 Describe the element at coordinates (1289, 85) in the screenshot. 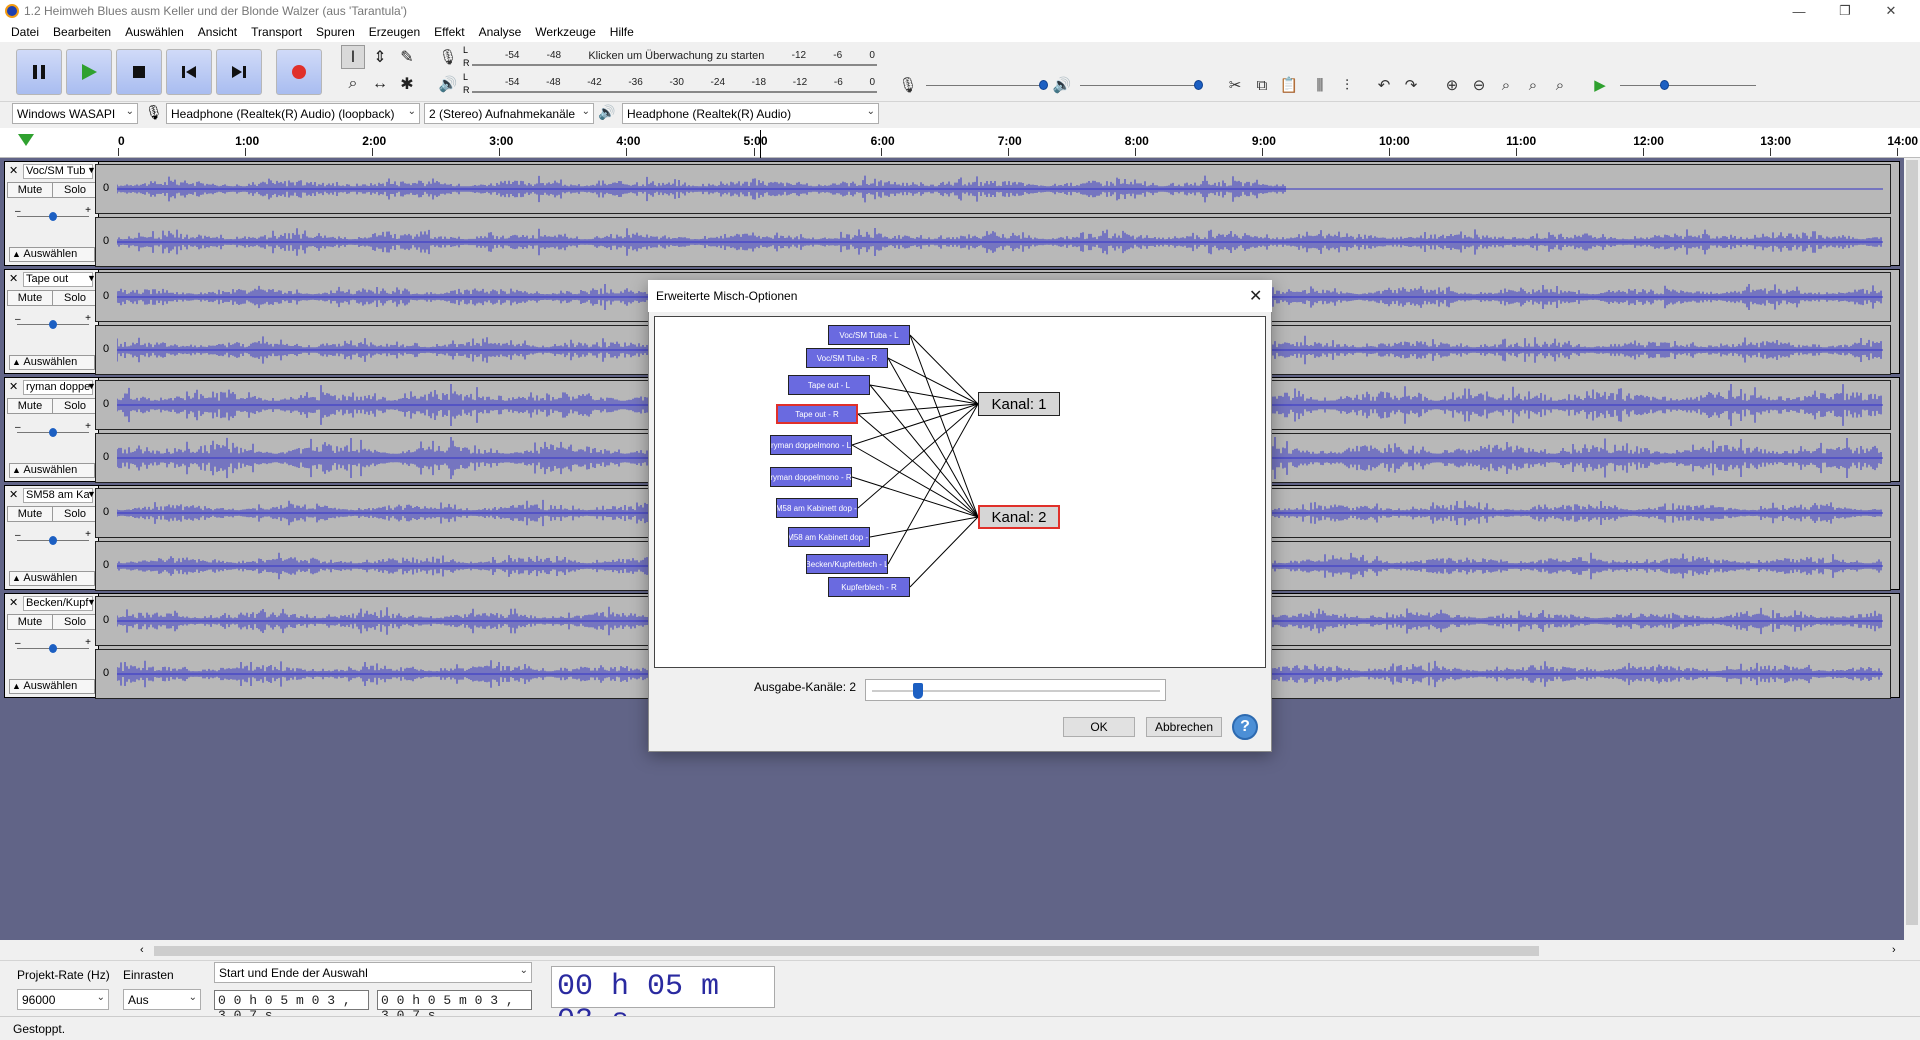

I see `paste-button: 📋` at that location.